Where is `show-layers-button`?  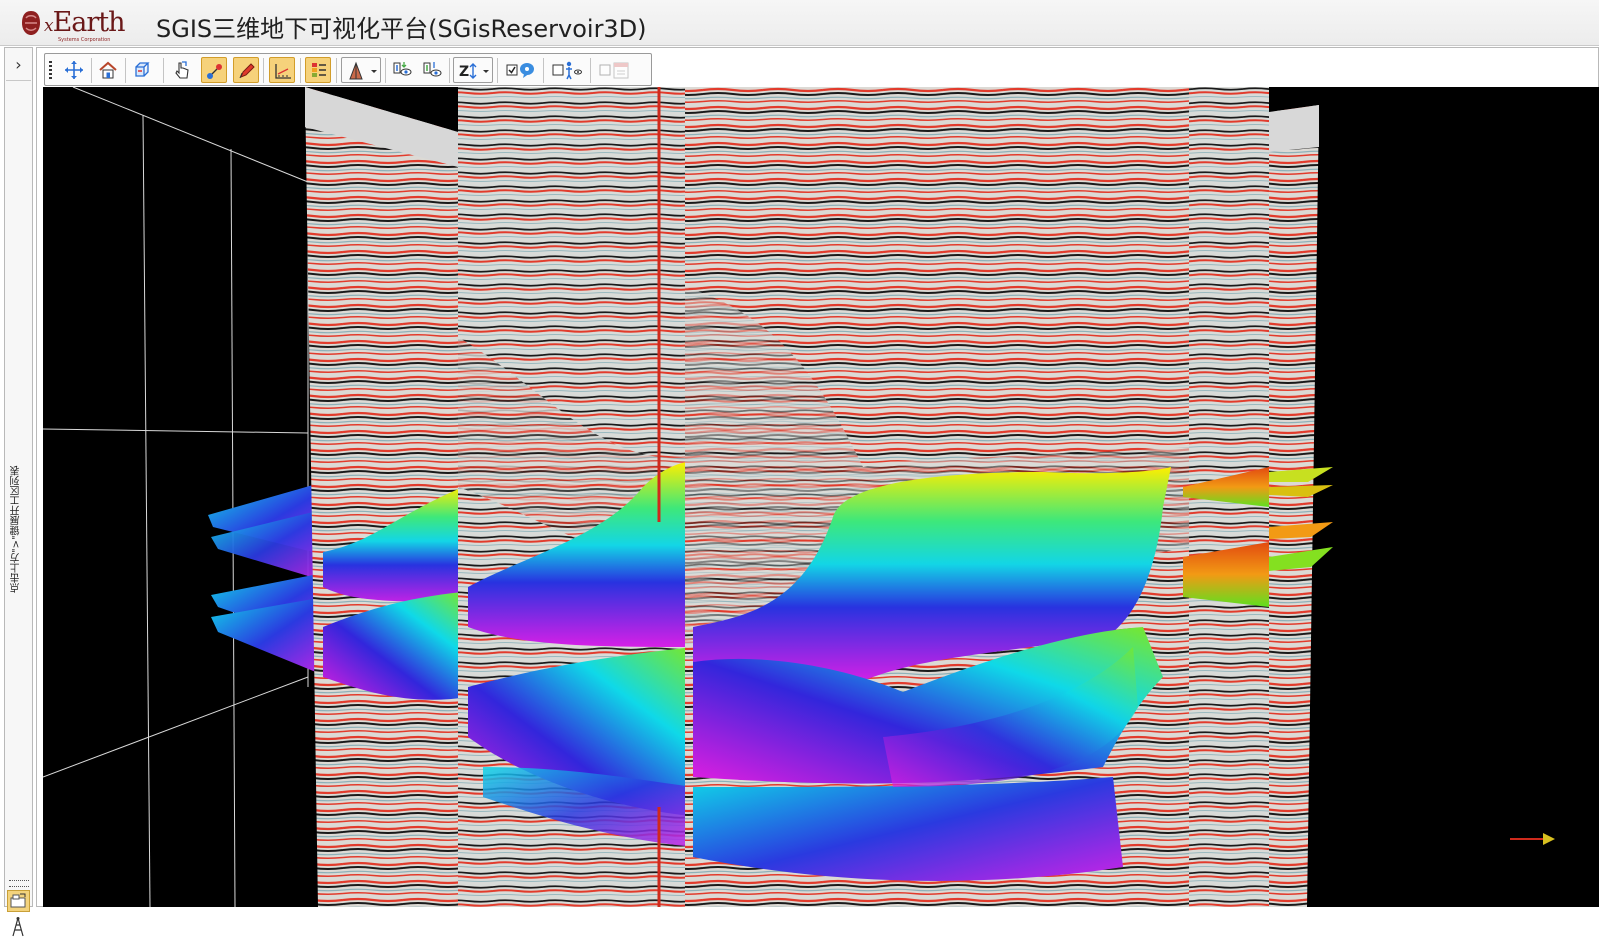 show-layers-button is located at coordinates (432, 70).